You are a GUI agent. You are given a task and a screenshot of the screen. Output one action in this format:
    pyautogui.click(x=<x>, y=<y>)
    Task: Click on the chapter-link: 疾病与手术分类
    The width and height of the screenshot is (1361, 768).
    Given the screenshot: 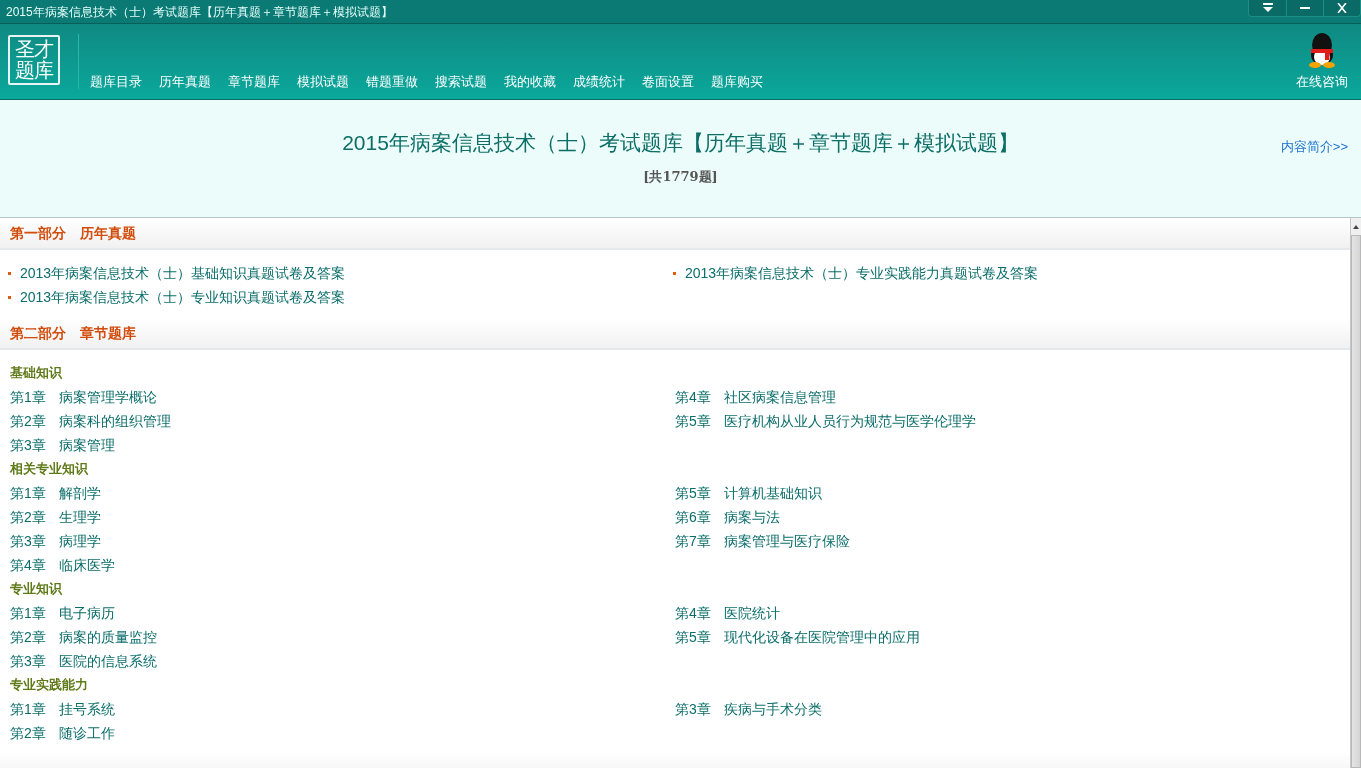 What is the action you would take?
    pyautogui.click(x=773, y=709)
    